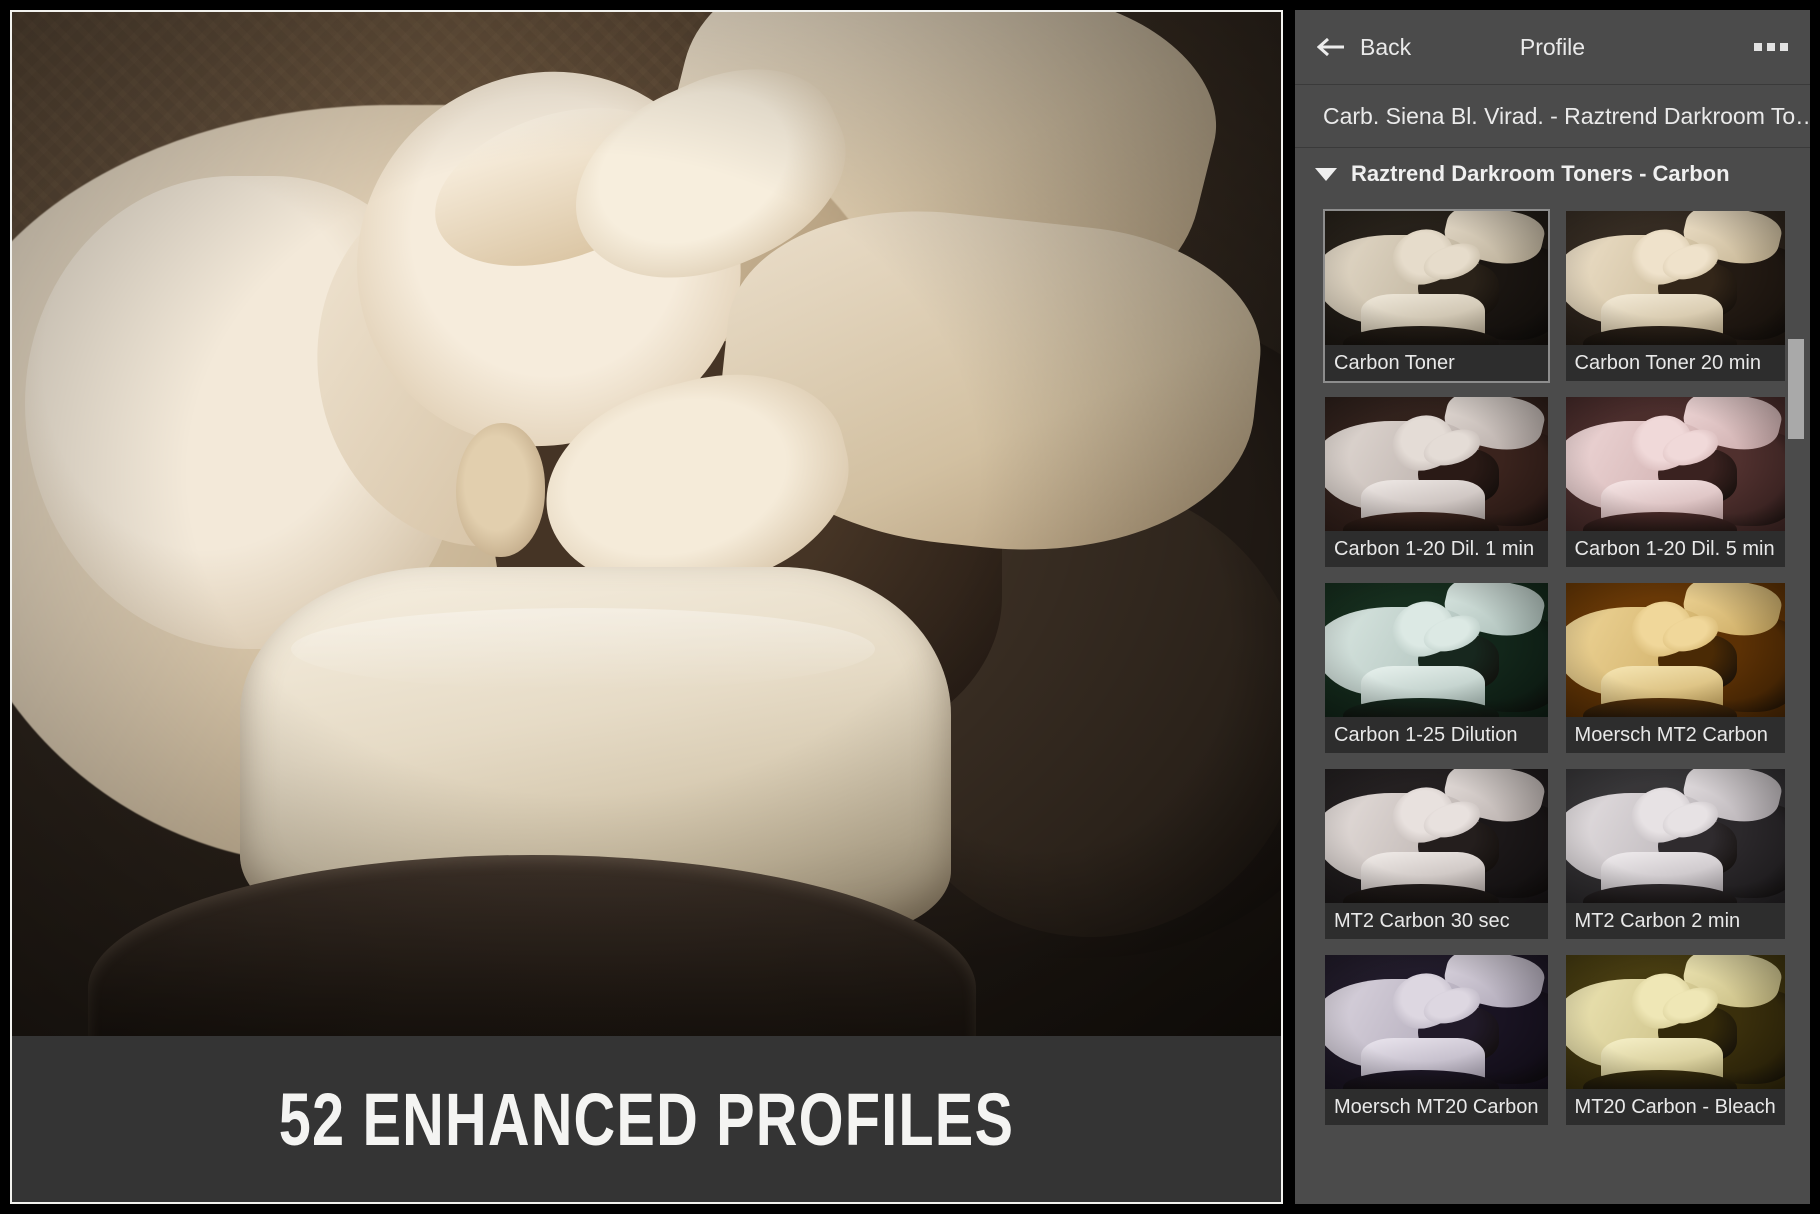 The image size is (1820, 1214). What do you see at coordinates (1771, 47) in the screenshot?
I see `more-options-icon` at bounding box center [1771, 47].